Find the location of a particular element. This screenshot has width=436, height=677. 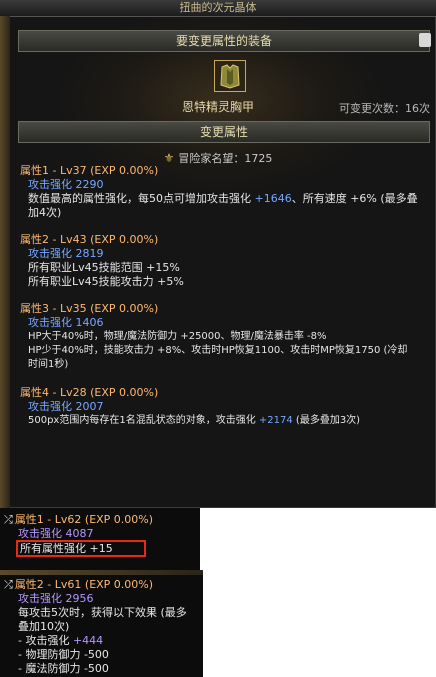

attribute-title: 属性3 - Lv35 (EXP 0.00%) is located at coordinates (89, 308).